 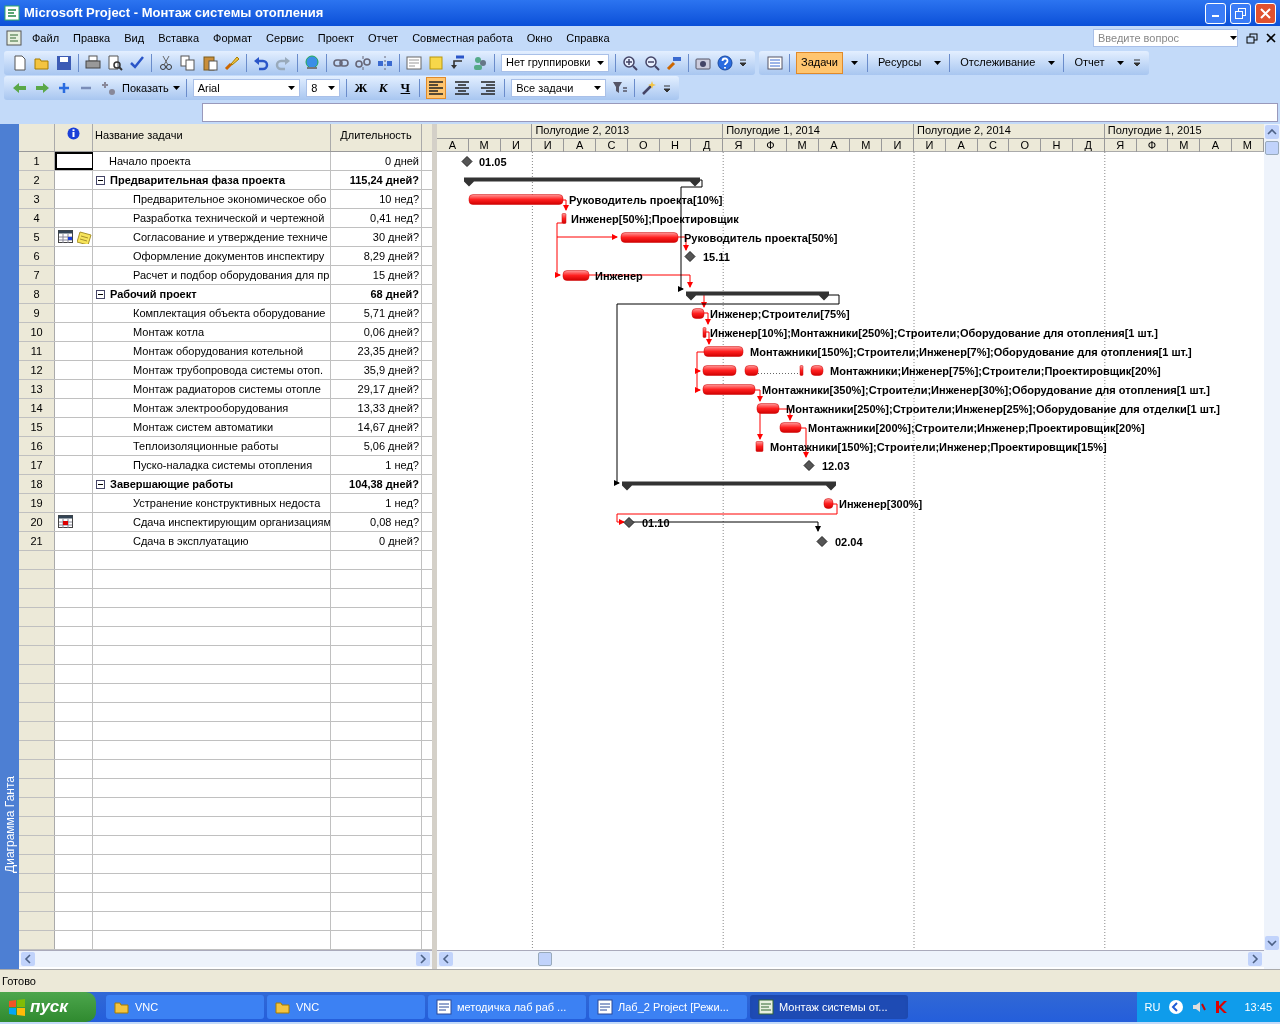 What do you see at coordinates (178, 38) in the screenshot?
I see `menu-item: Вставка` at bounding box center [178, 38].